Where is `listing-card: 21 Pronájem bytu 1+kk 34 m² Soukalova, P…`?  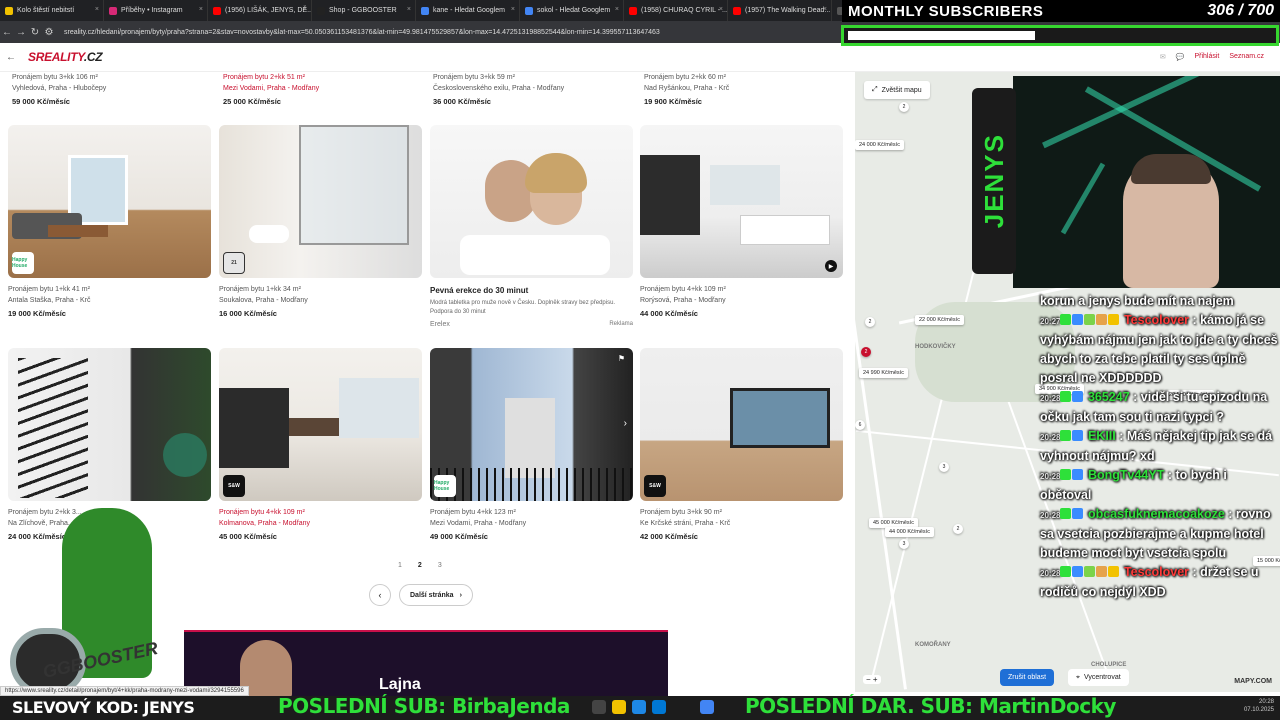
listing-card: 21 Pronájem bytu 1+kk 34 m² Soukalova, P… is located at coordinates (320, 221).